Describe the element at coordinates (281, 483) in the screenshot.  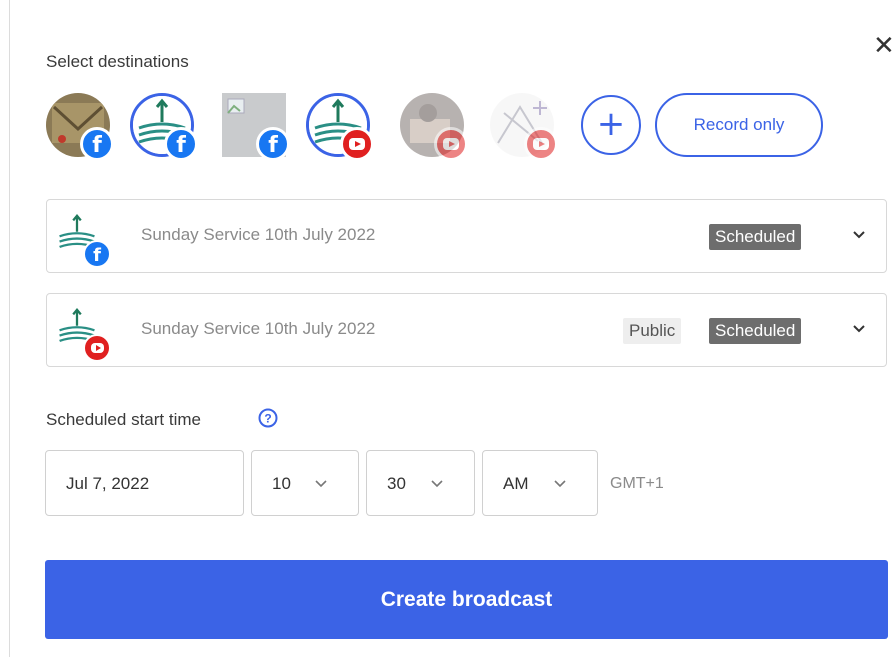
I see `hour-value: 10` at that location.